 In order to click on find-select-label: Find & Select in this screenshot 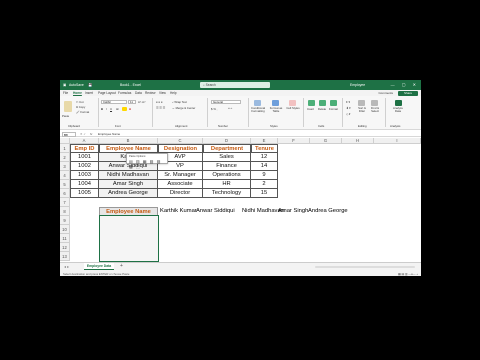, I will do `click(375, 110)`.